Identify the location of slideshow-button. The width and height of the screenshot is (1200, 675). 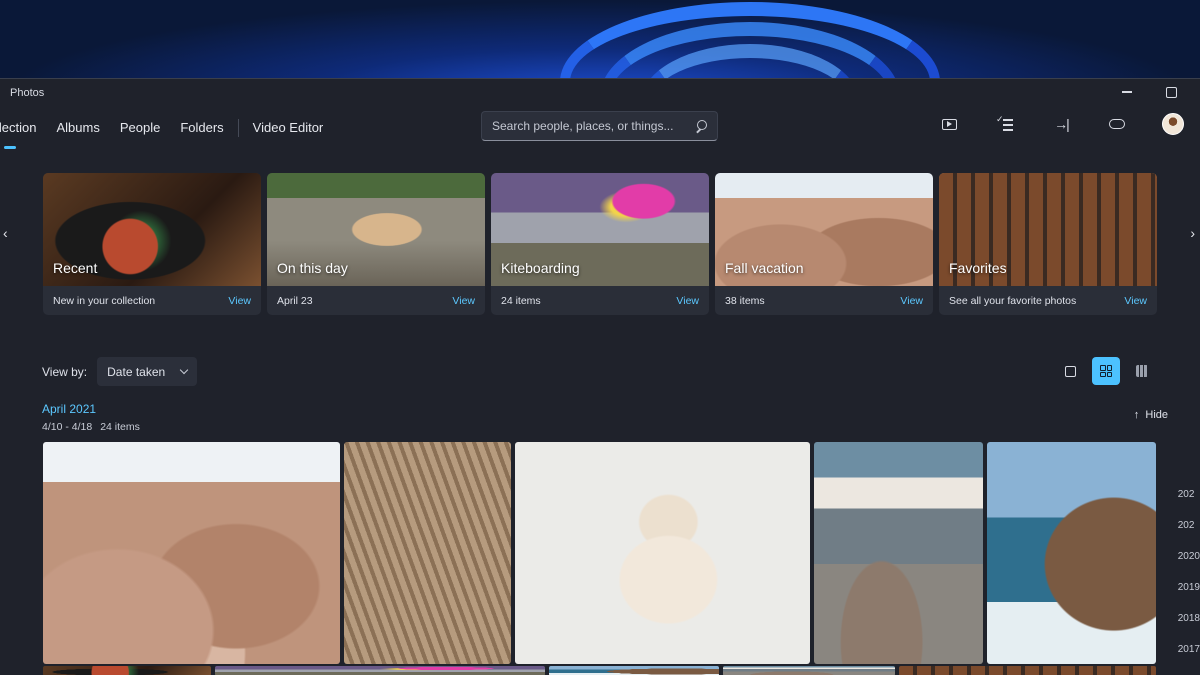
(949, 124).